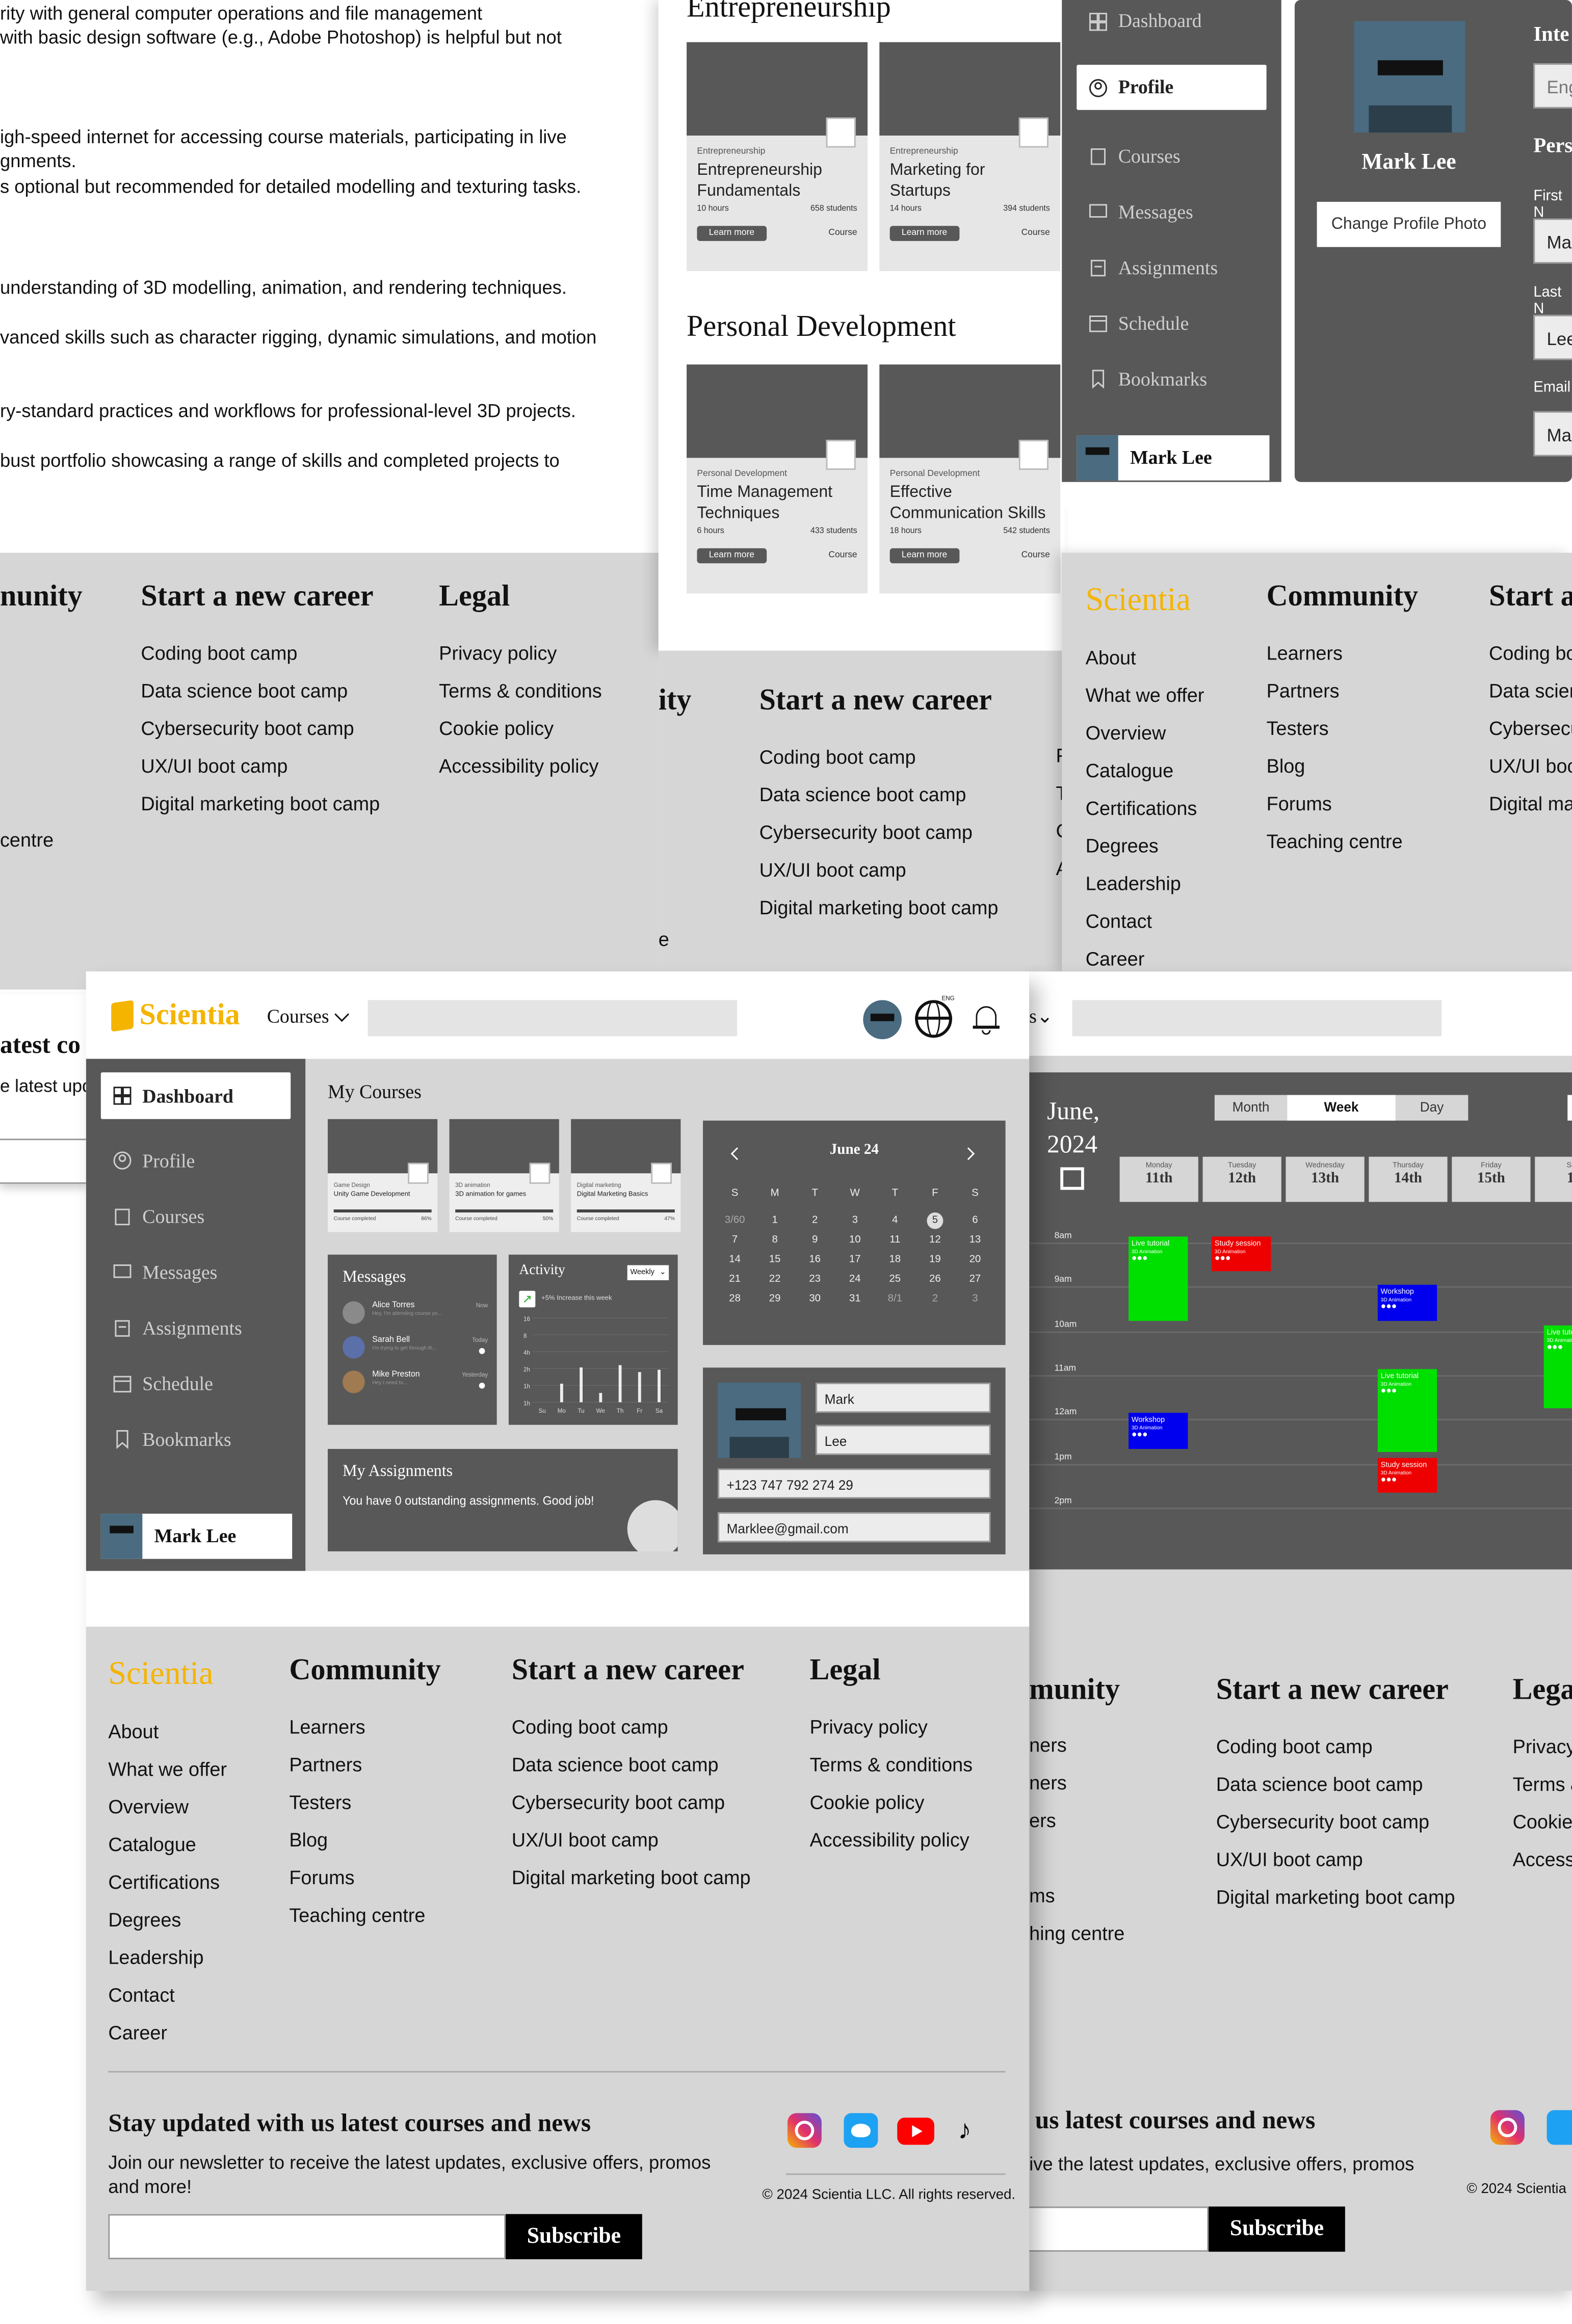 The height and width of the screenshot is (2324, 1572). I want to click on footer-link: Access, so click(1542, 1859).